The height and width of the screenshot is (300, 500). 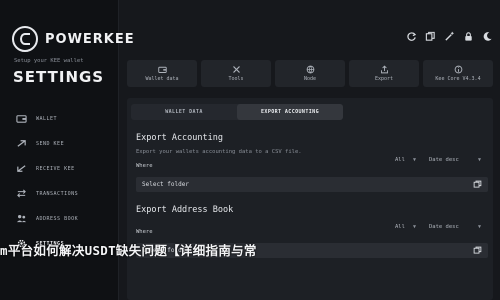 What do you see at coordinates (310, 79) in the screenshot?
I see `tab-label: Node` at bounding box center [310, 79].